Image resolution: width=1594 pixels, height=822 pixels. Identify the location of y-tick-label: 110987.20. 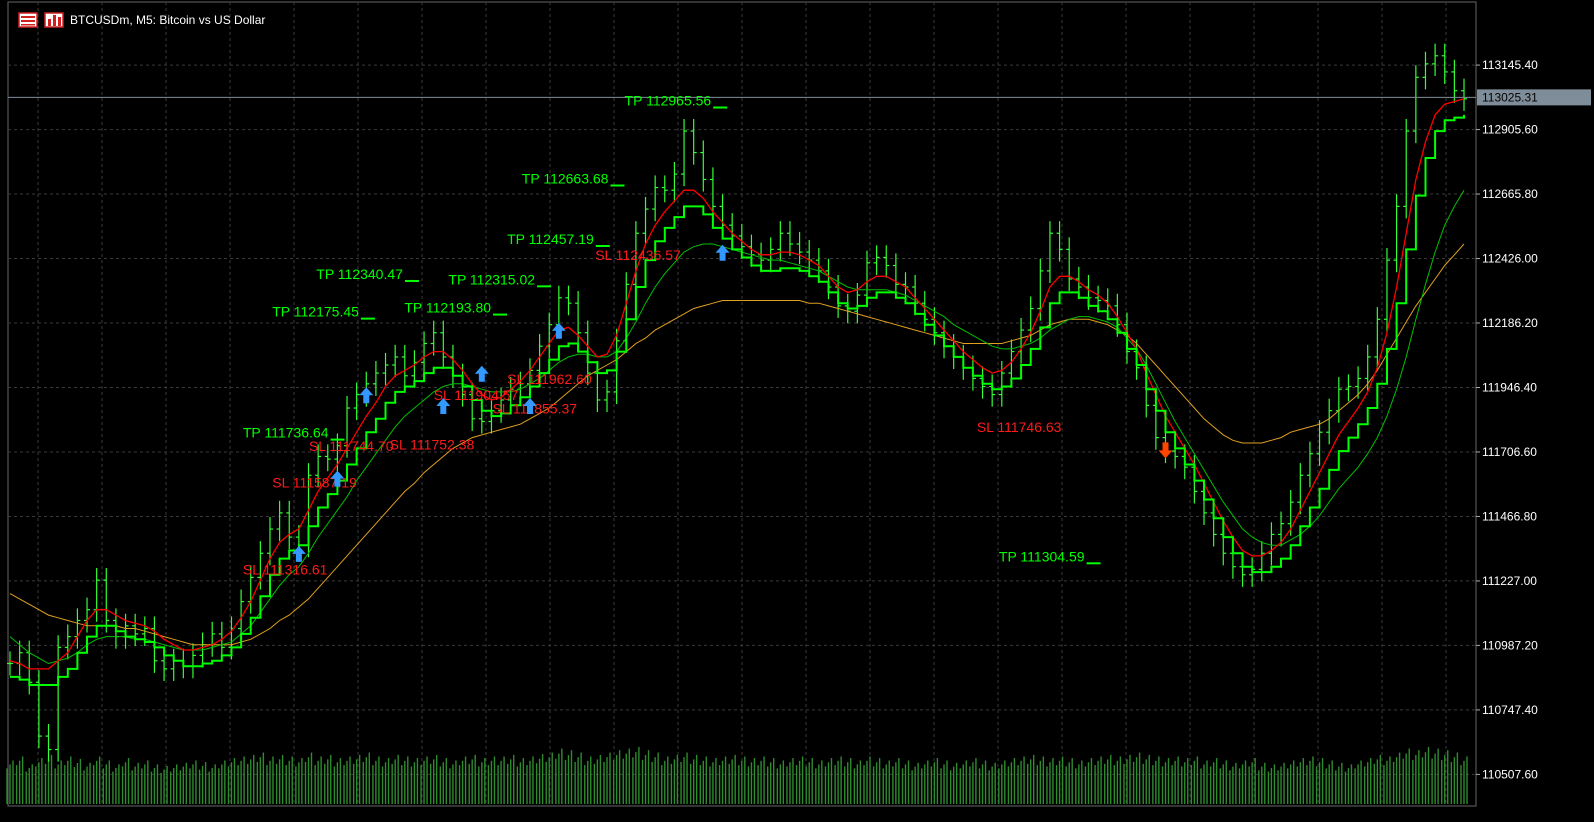
(1510, 645).